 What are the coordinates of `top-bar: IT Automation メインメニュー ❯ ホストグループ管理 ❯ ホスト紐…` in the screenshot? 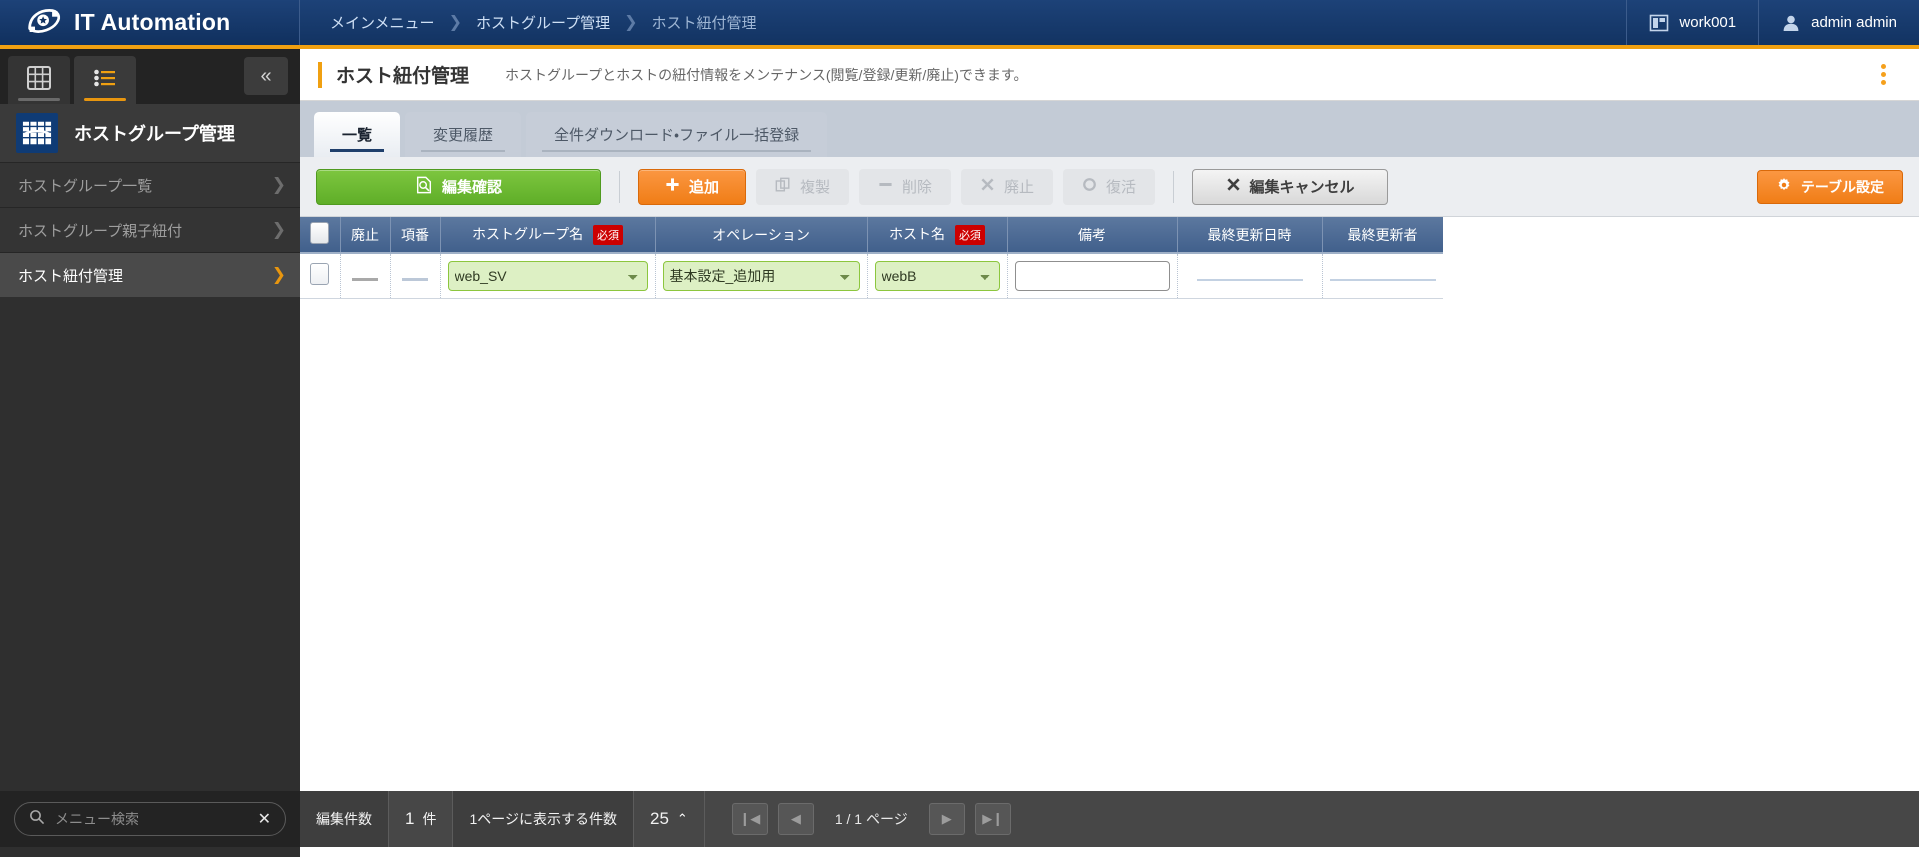 It's located at (959, 22).